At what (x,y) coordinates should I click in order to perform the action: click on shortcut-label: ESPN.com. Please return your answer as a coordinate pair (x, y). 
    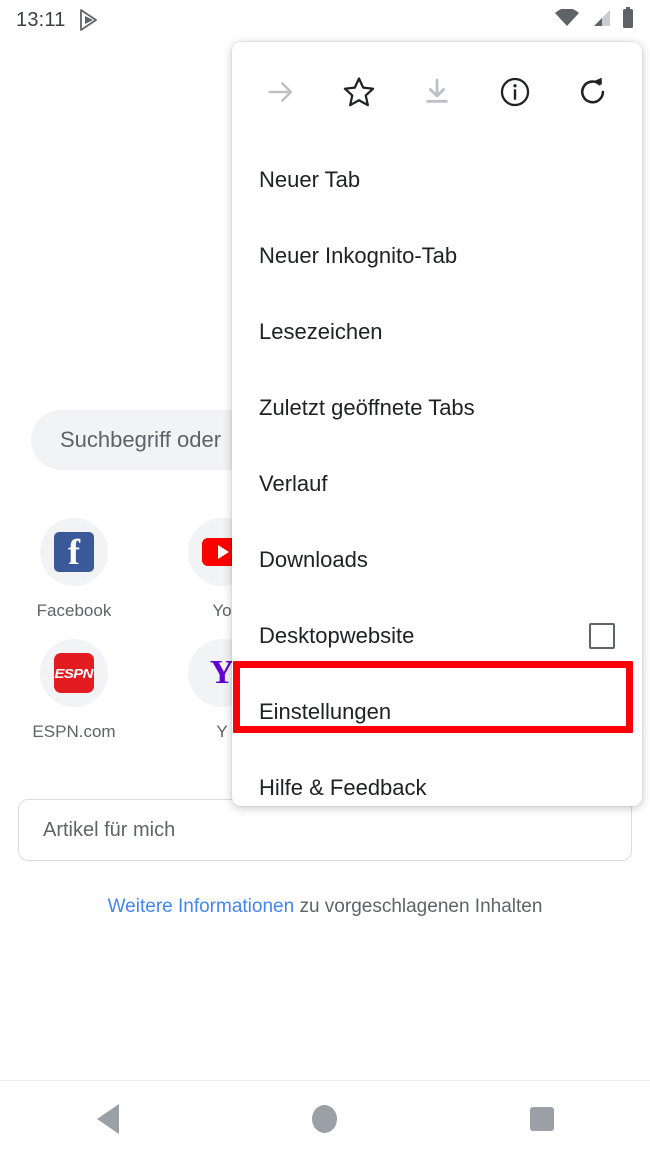
    Looking at the image, I should click on (74, 731).